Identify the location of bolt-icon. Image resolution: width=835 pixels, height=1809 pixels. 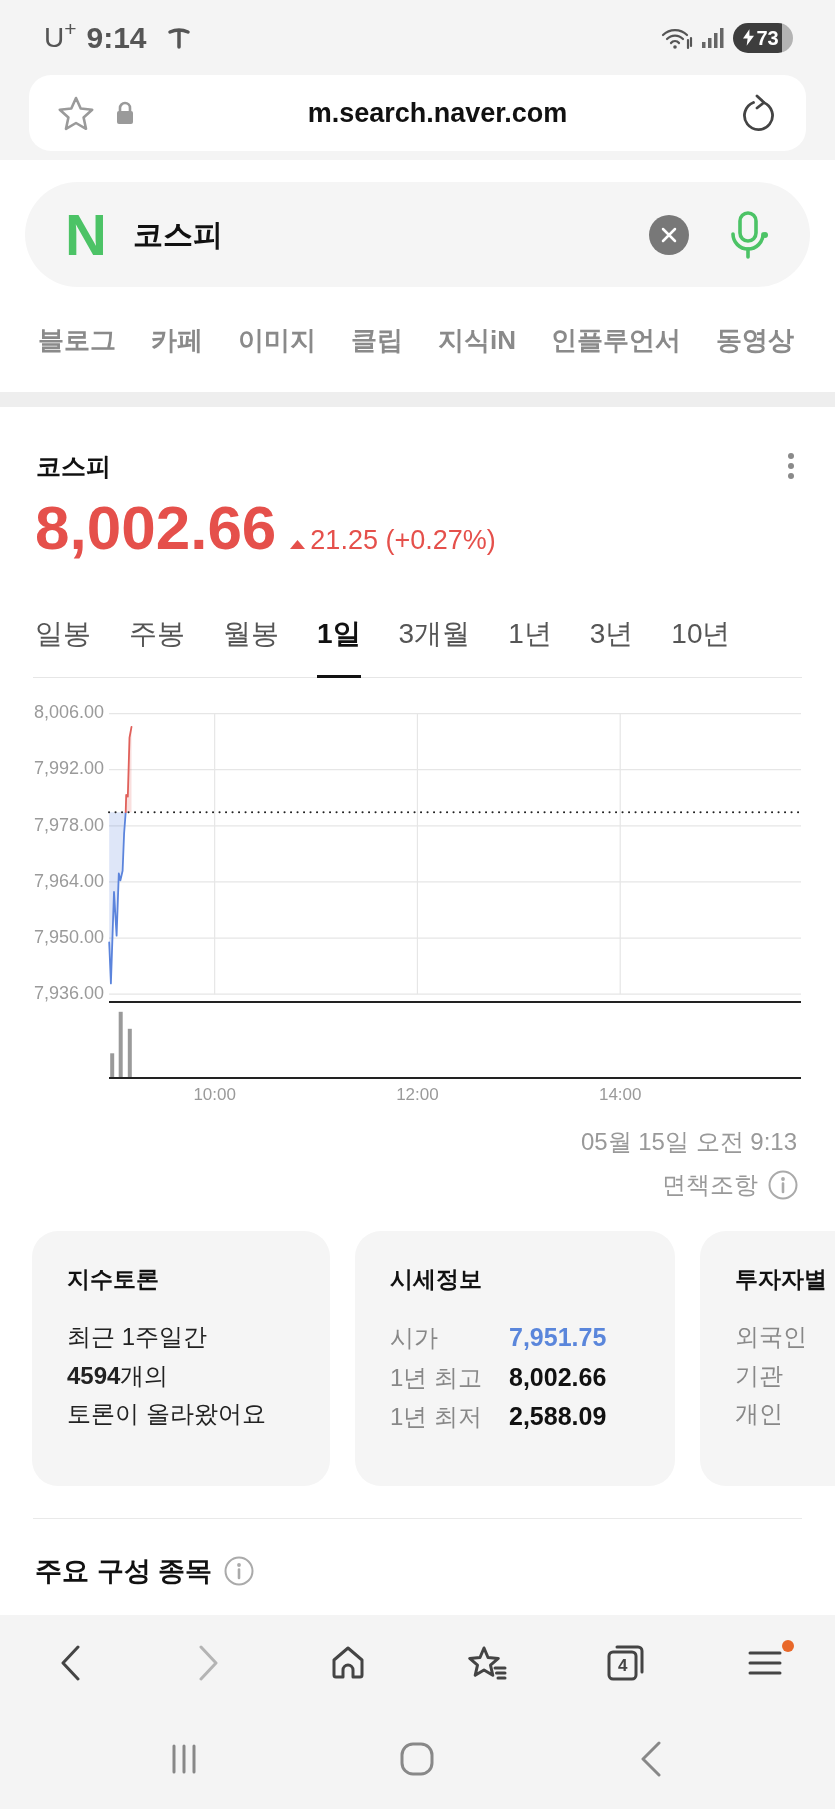
(749, 37).